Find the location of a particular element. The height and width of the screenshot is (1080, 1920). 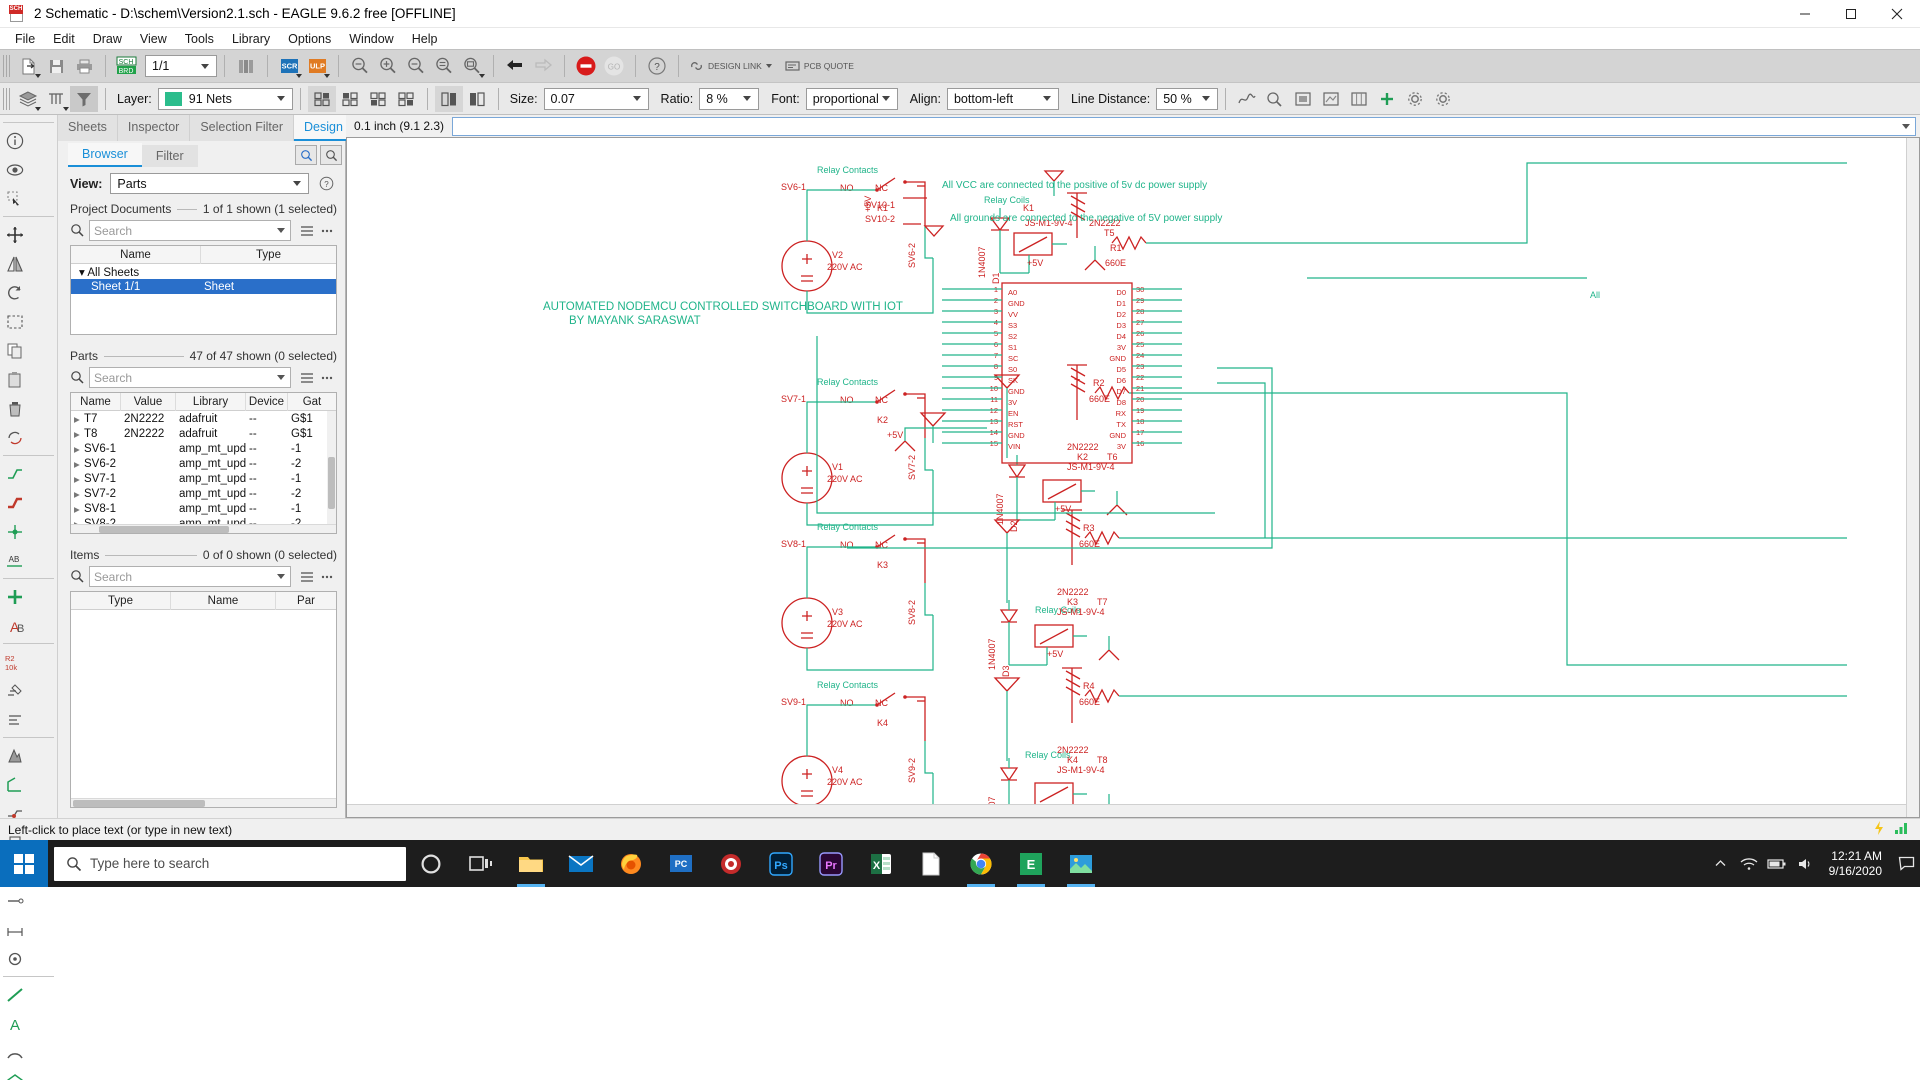

minimize-button is located at coordinates (1805, 14).